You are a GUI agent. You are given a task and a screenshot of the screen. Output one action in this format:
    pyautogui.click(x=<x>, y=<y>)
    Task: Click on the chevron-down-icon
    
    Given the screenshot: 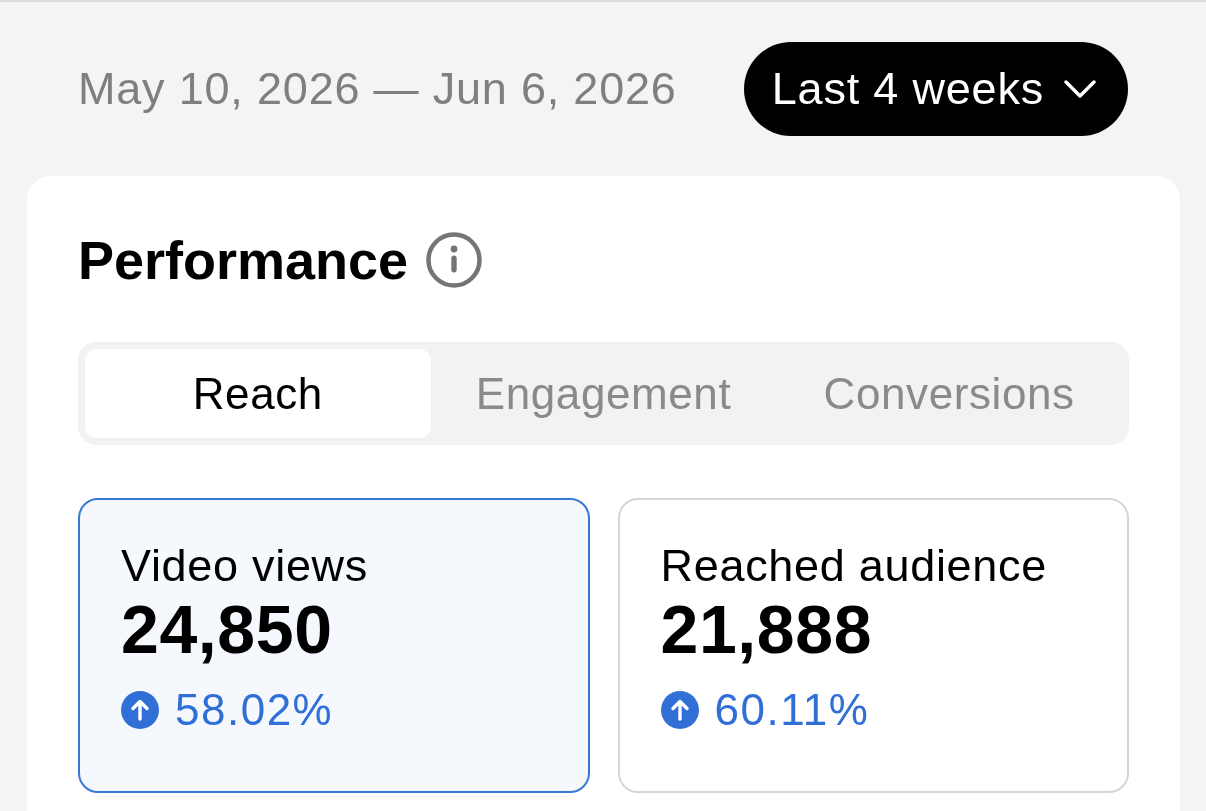 What is the action you would take?
    pyautogui.click(x=1080, y=89)
    